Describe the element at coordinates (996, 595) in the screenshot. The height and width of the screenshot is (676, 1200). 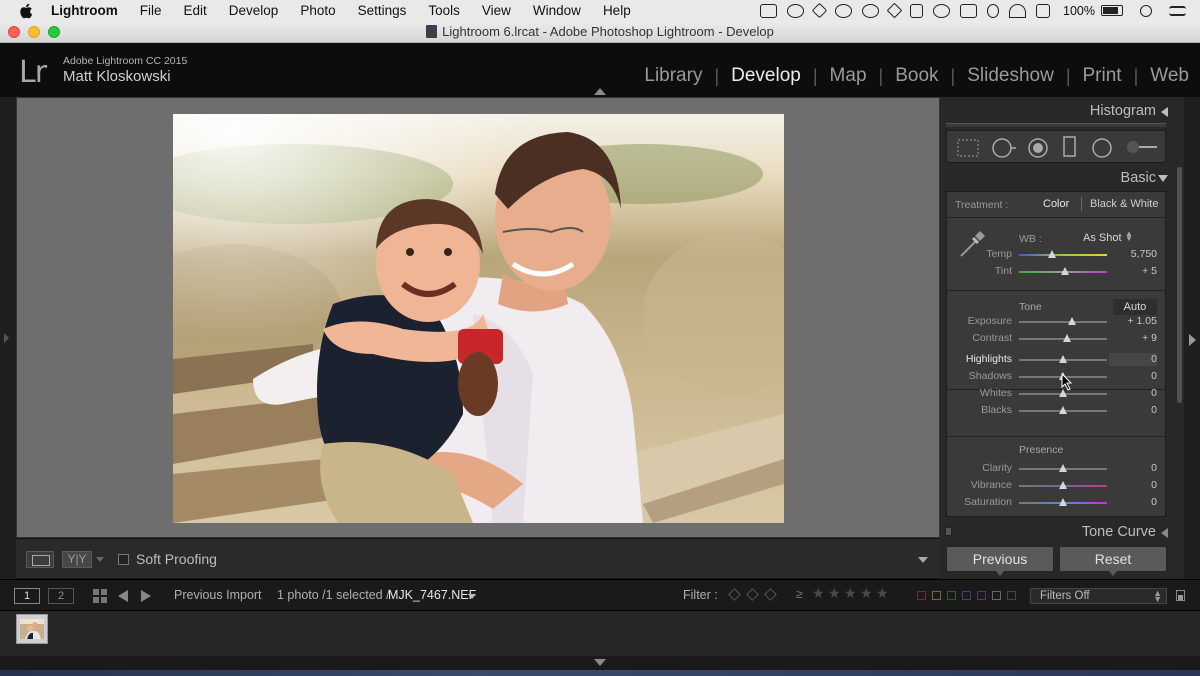
I see `color-label-custom-icon` at that location.